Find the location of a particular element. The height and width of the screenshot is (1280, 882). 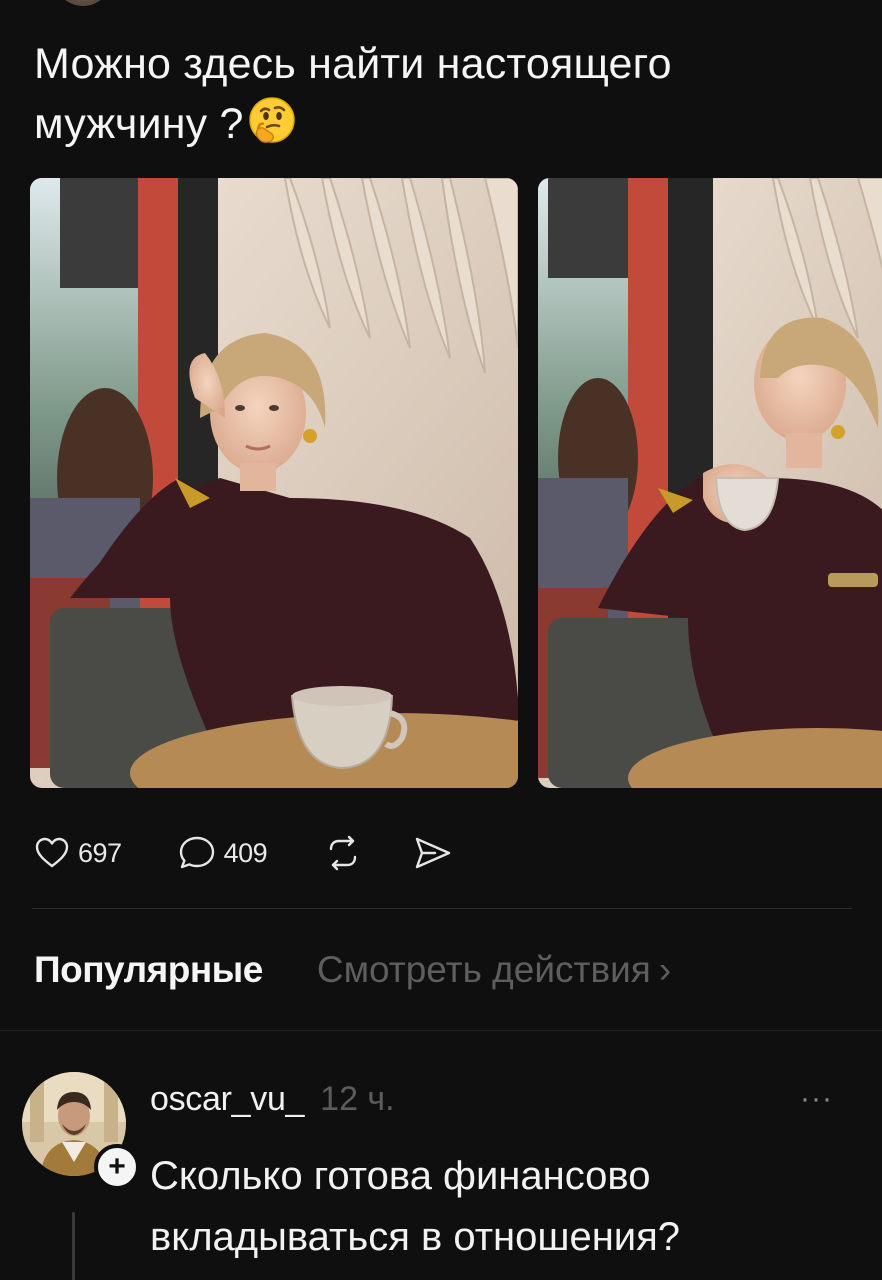

comment-button: 409 is located at coordinates (223, 853).